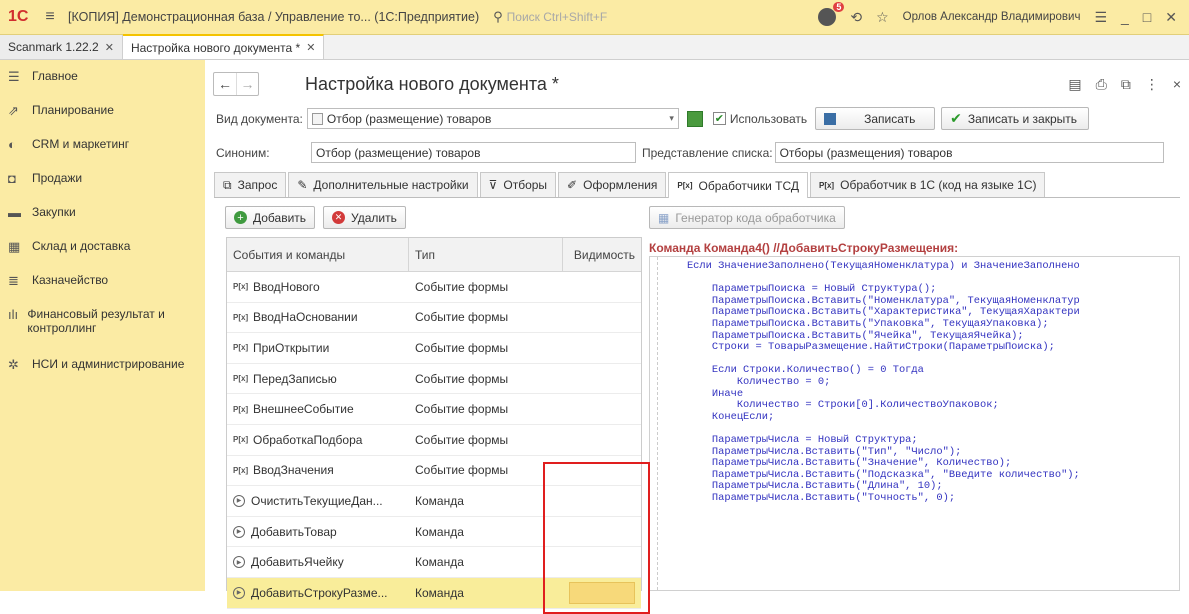 This screenshot has height=614, width=1189. I want to click on table-row: P[x] ПередЗаписью Событие формы, so click(434, 379).